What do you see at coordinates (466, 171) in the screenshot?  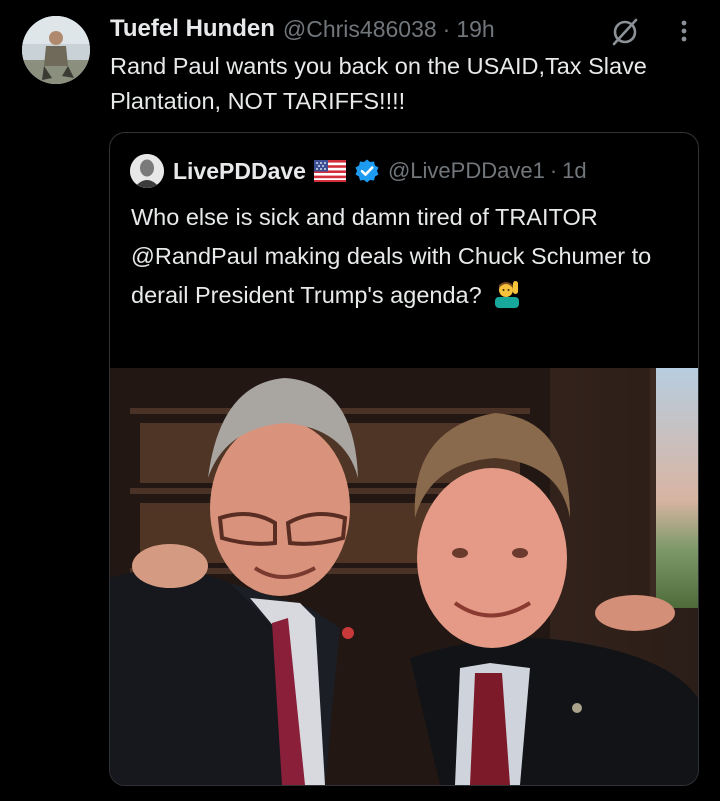 I see `quoted-author-handle: @LivePDDave1` at bounding box center [466, 171].